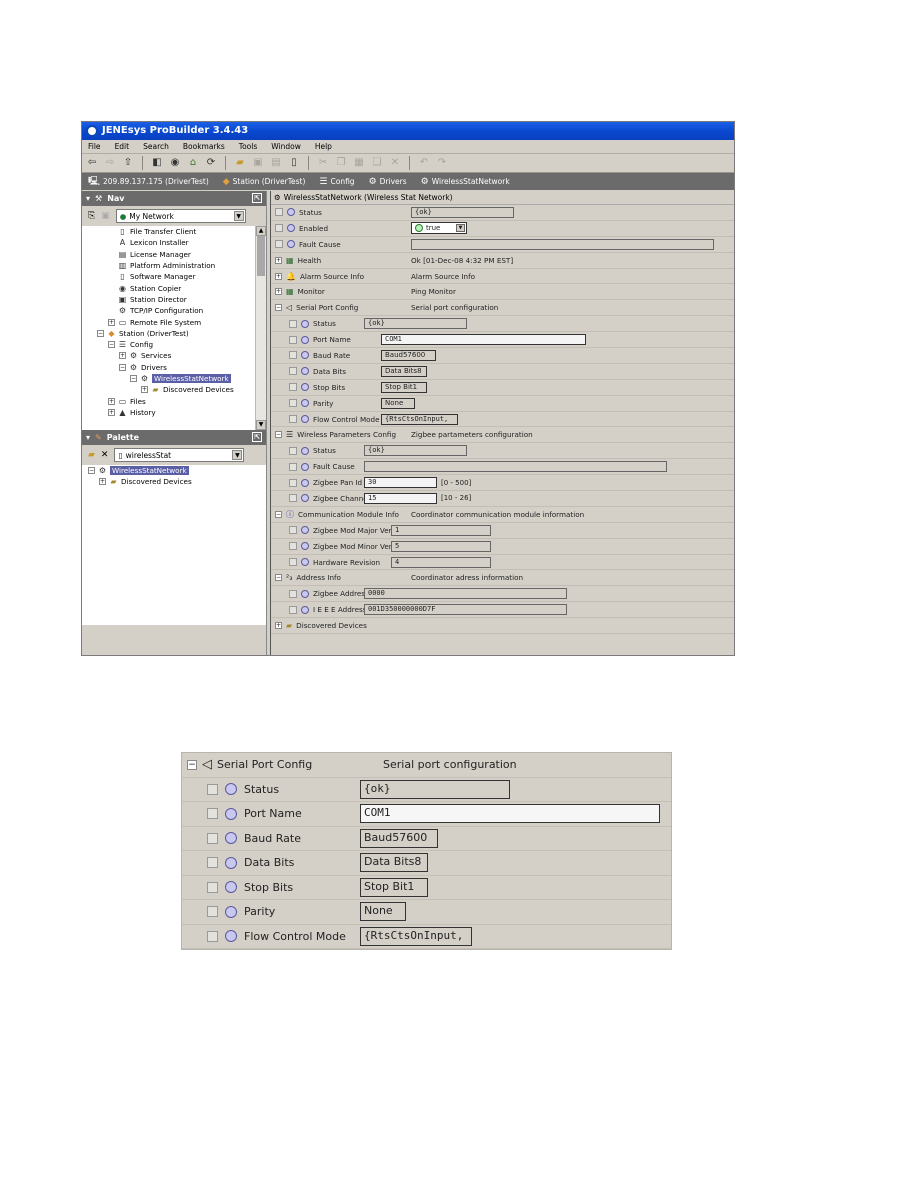  Describe the element at coordinates (502, 261) in the screenshot. I see `sheet-folder-row: + ▦ Health Ok [01-Dec-08 4:32 PM EST]` at that location.